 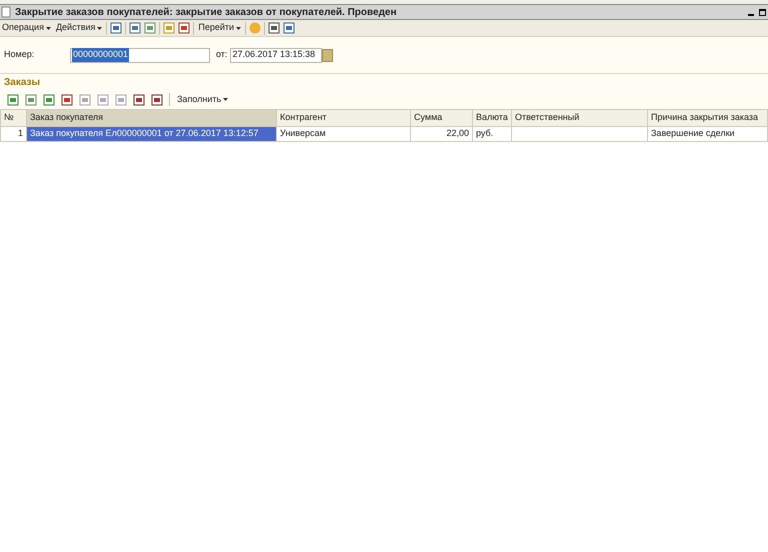 I want to click on calendar-button, so click(x=328, y=55).